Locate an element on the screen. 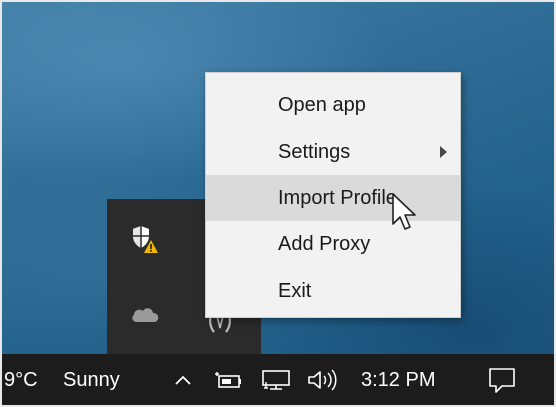 The height and width of the screenshot is (407, 556). menu-item-label: Exit is located at coordinates (295, 290).